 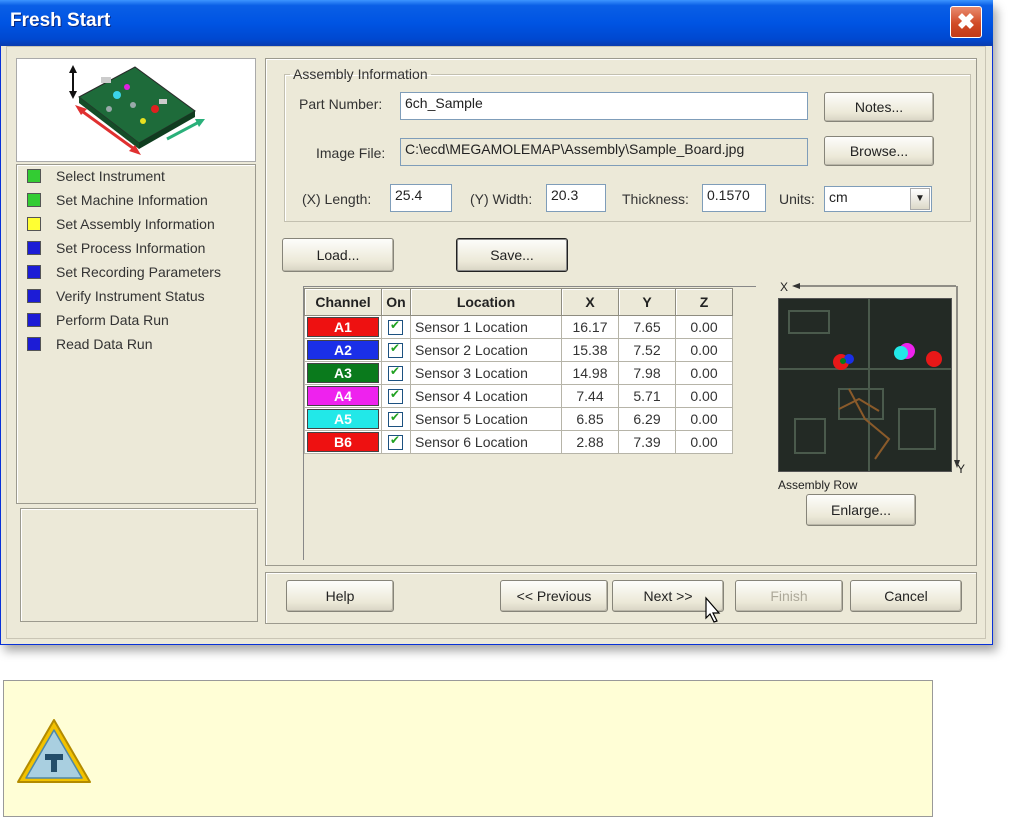 What do you see at coordinates (590, 396) in the screenshot?
I see `x-cell: 7.44` at bounding box center [590, 396].